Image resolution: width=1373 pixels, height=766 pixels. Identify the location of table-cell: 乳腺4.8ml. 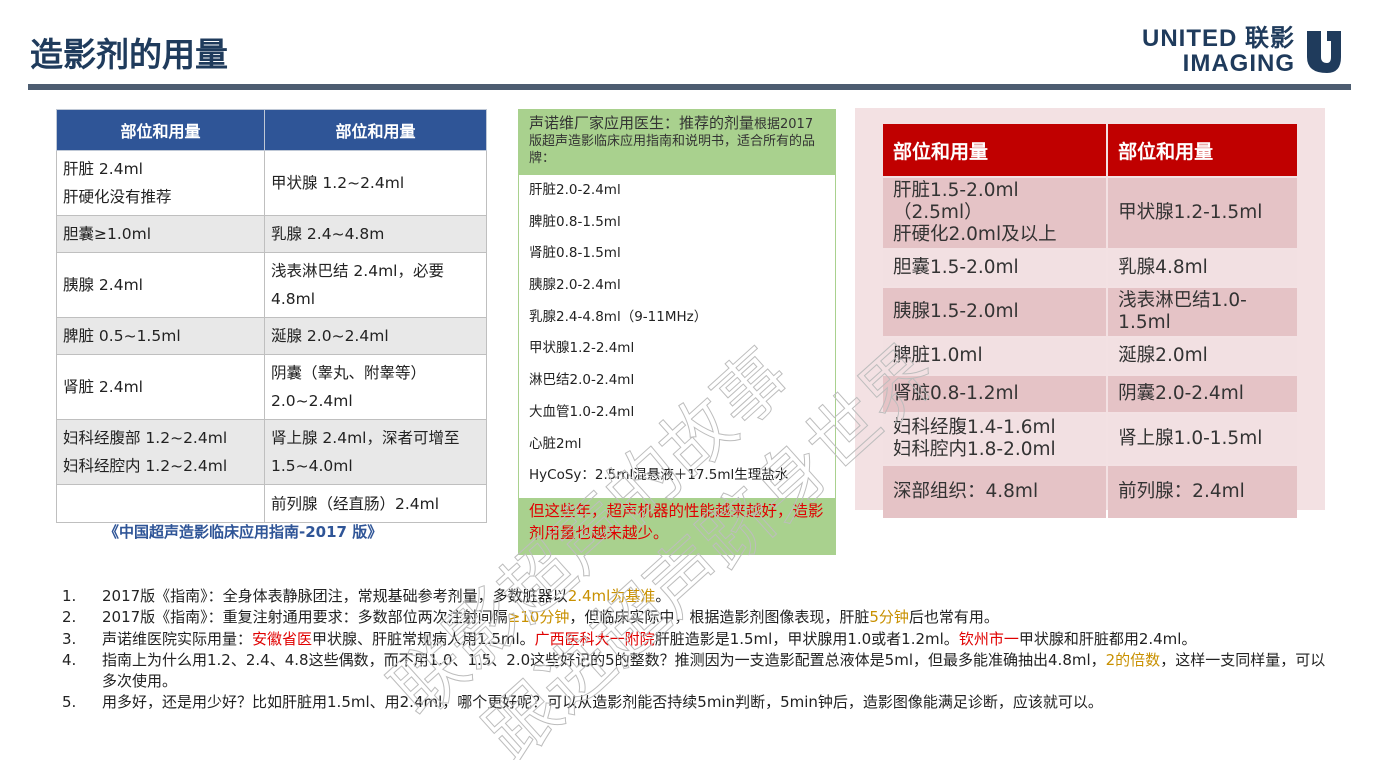
(1202, 268).